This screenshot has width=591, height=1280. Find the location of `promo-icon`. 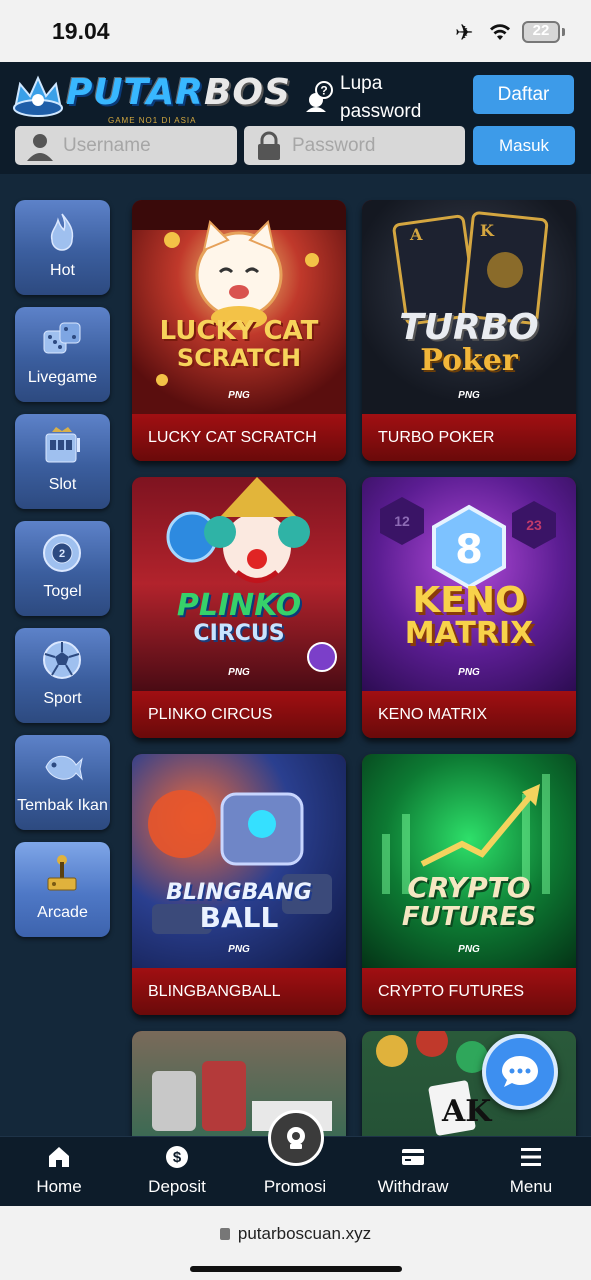

promo-icon is located at coordinates (296, 1138).